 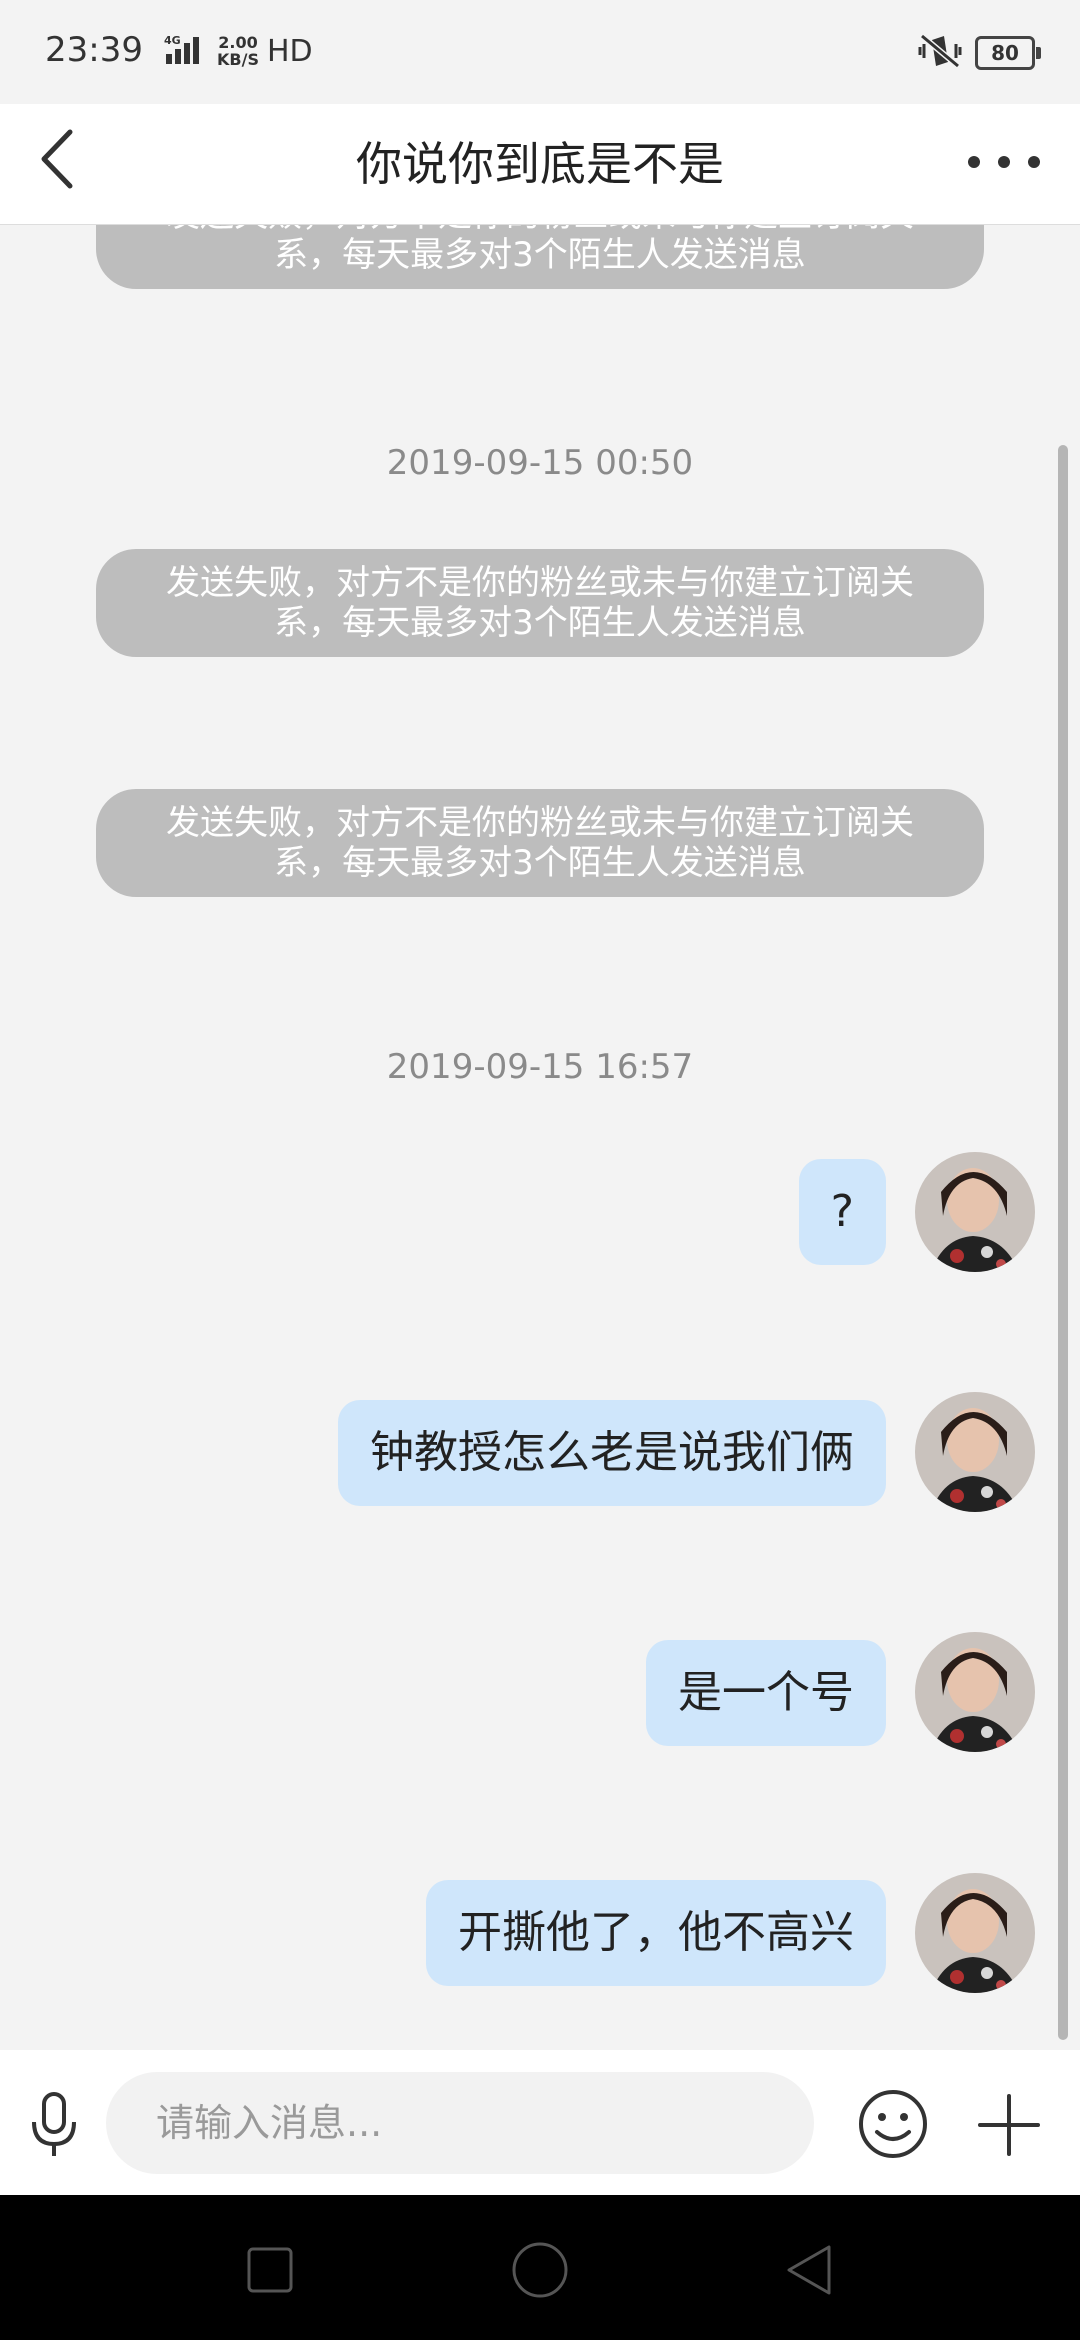 What do you see at coordinates (1063, 1242) in the screenshot?
I see `scrollbar` at bounding box center [1063, 1242].